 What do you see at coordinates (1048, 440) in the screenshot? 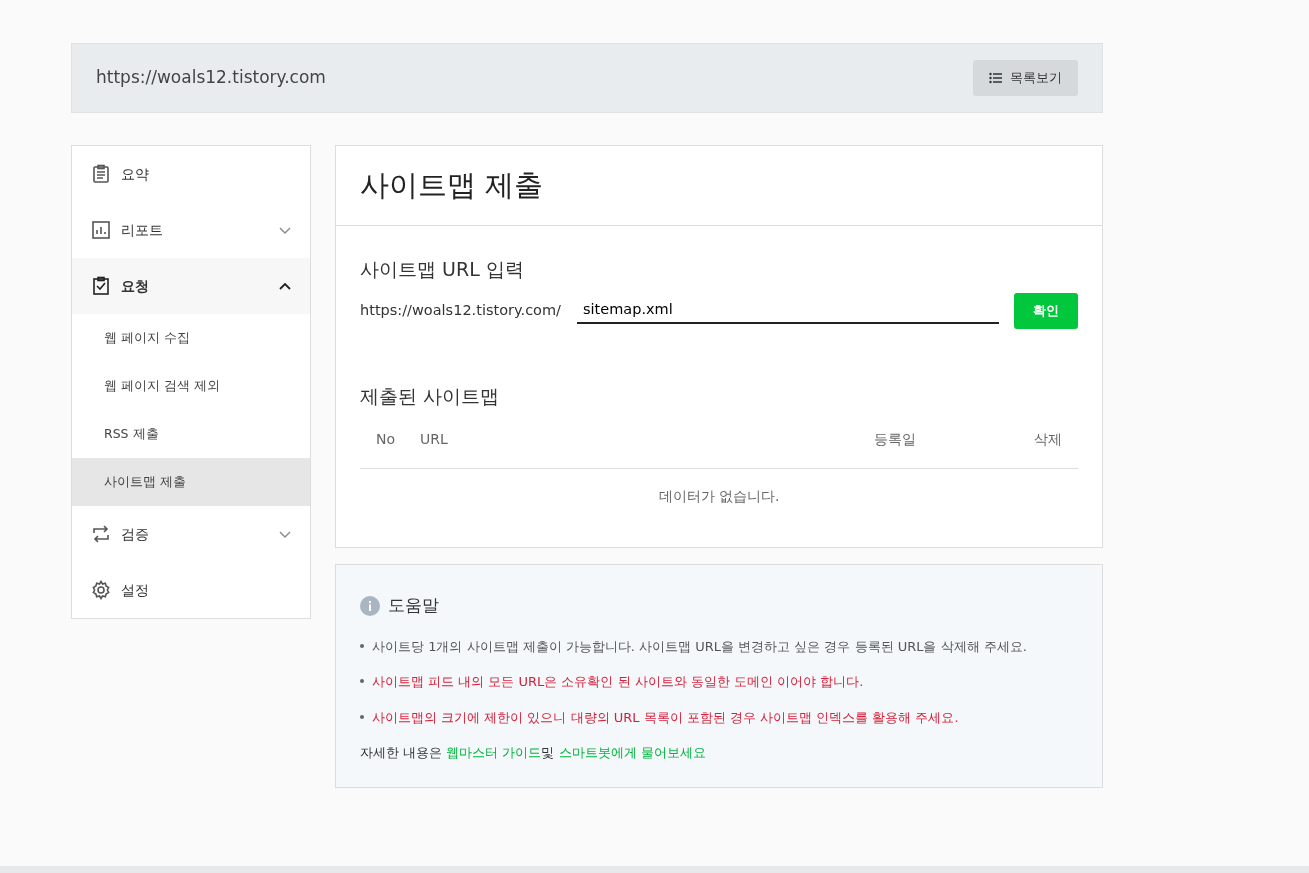
I see `column-header: 삭제` at bounding box center [1048, 440].